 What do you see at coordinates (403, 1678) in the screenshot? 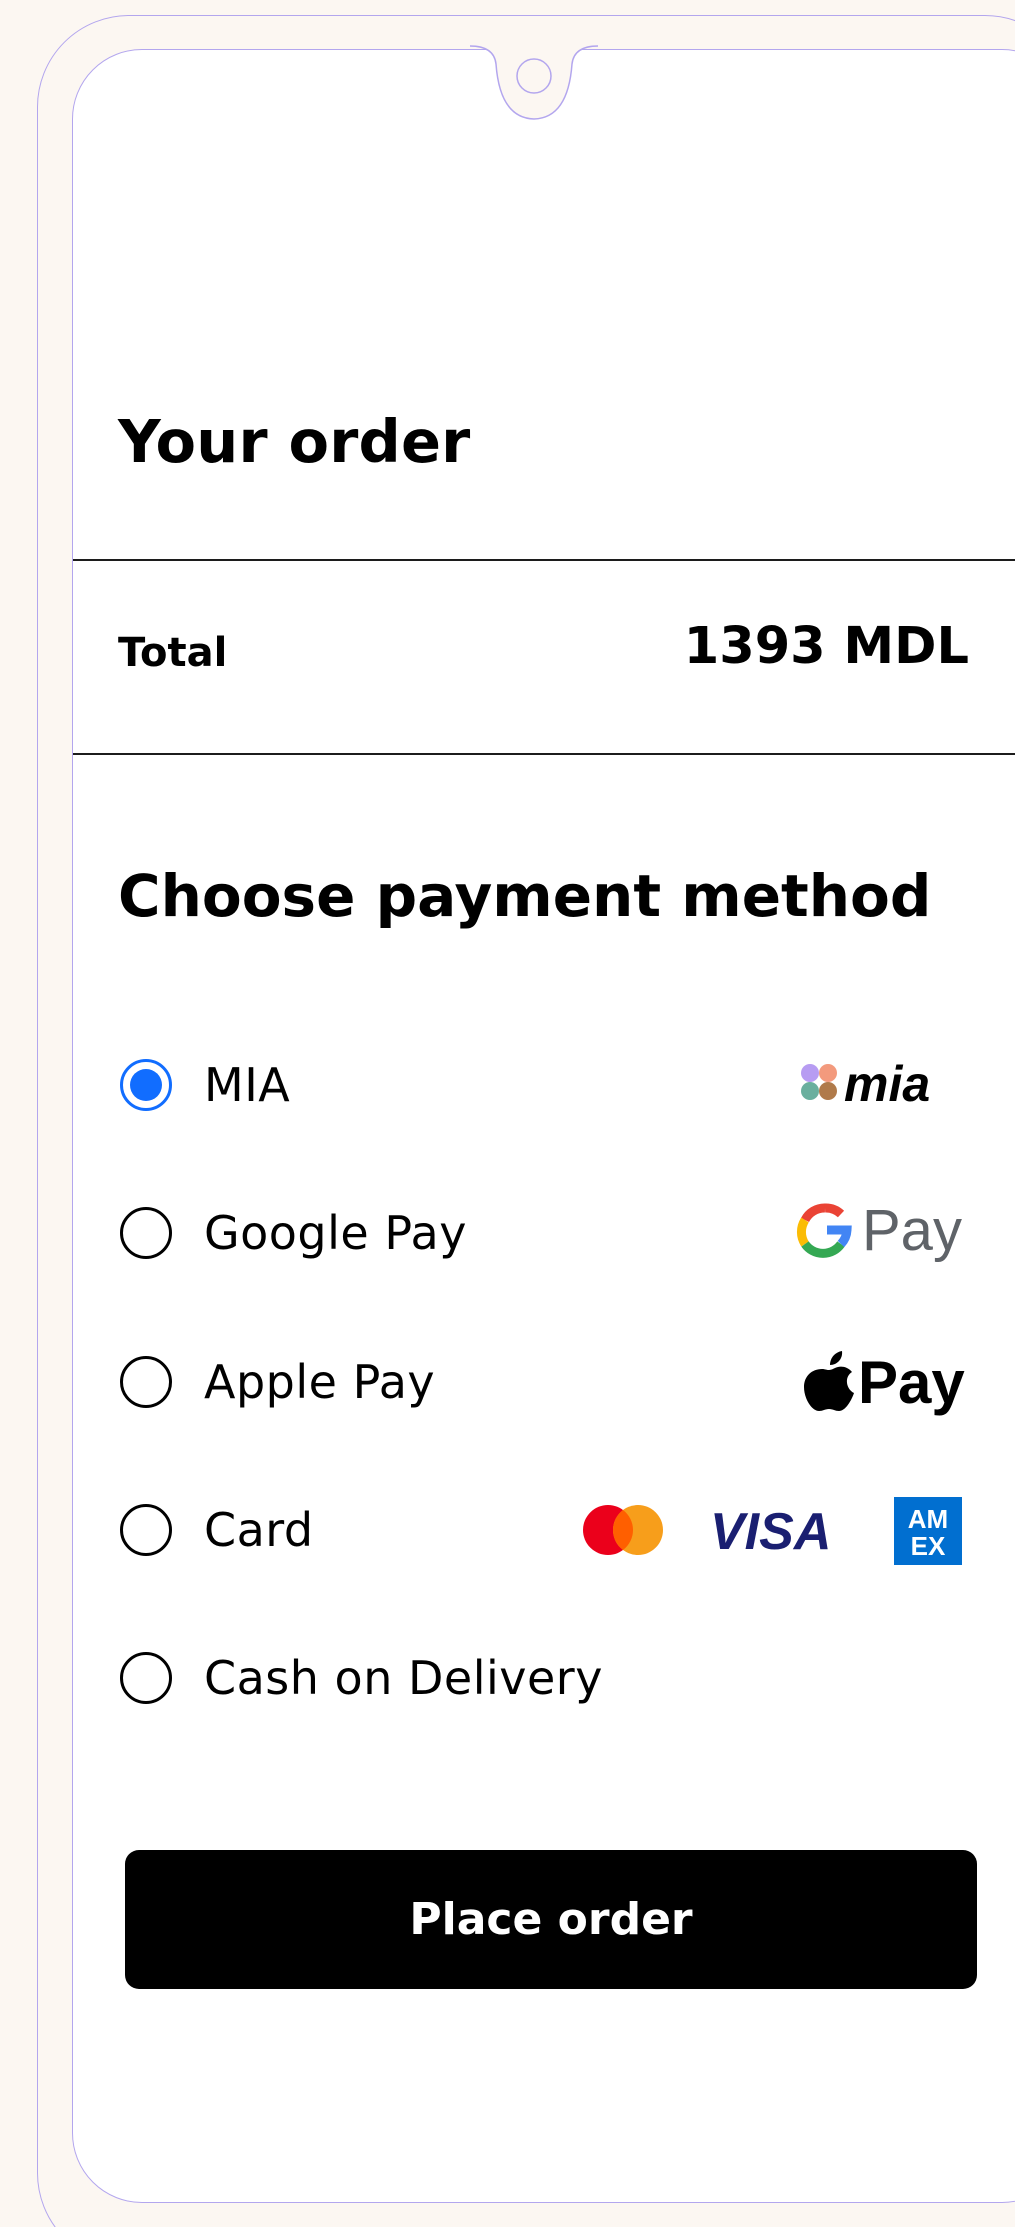
I see `payment-option-label: Cash on Delivery` at bounding box center [403, 1678].